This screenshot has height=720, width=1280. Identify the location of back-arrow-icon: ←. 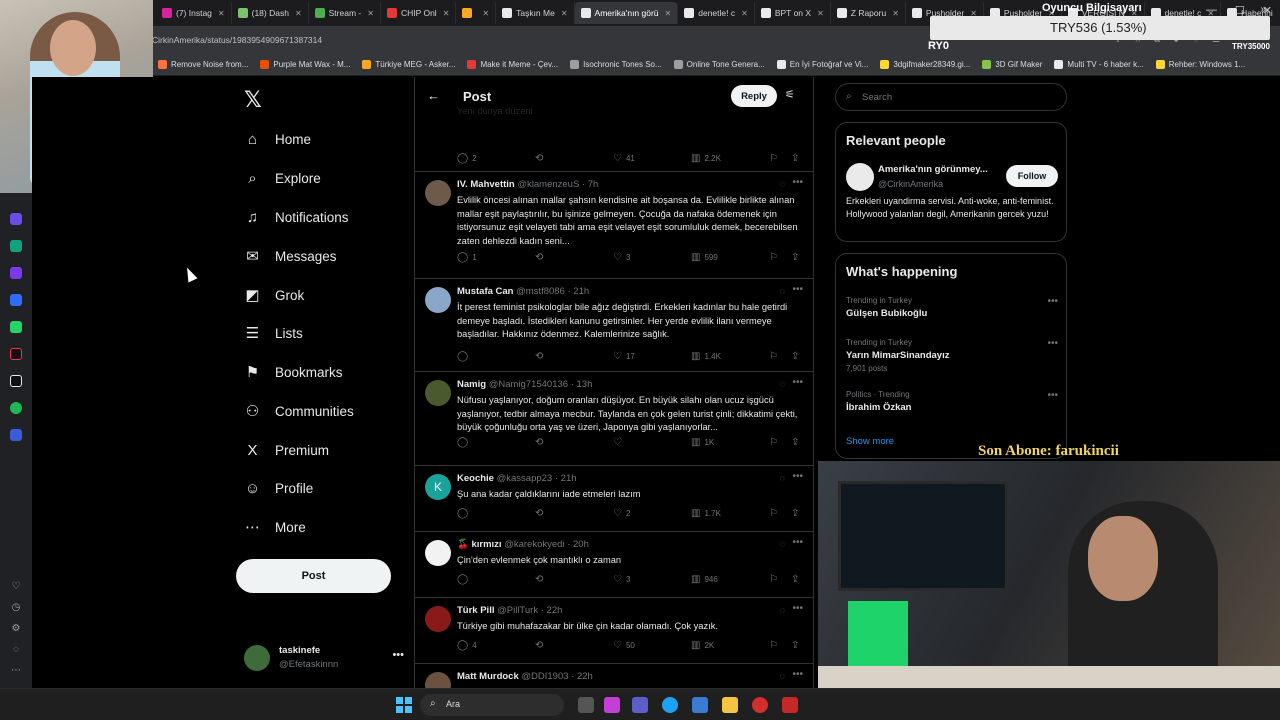
(433, 95).